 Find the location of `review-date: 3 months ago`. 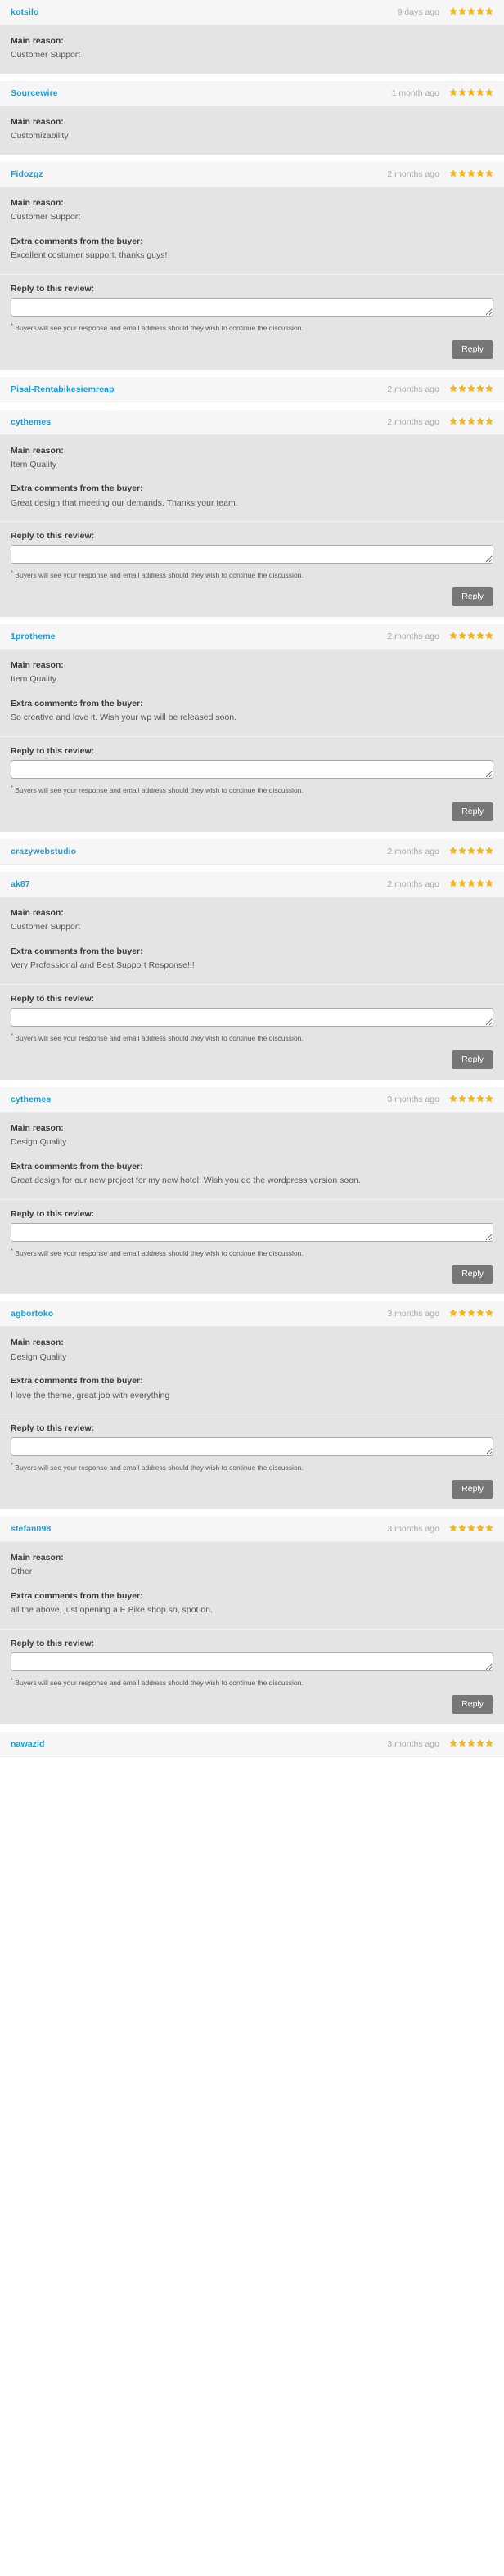

review-date: 3 months ago is located at coordinates (413, 1099).